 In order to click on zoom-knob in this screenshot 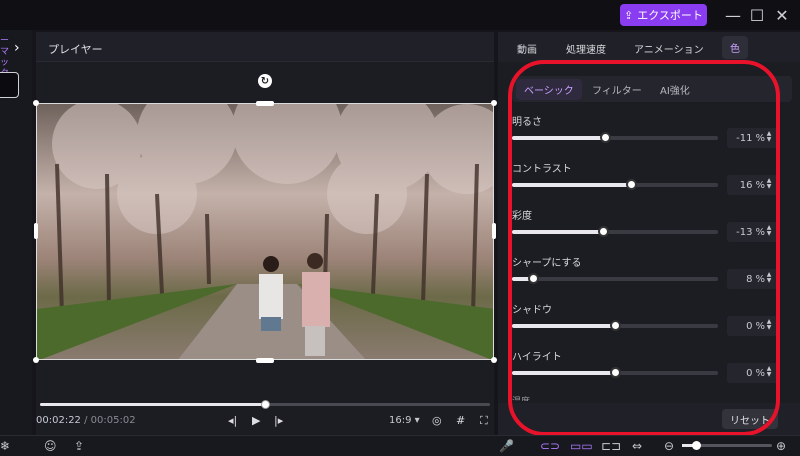, I will do `click(696, 445)`.